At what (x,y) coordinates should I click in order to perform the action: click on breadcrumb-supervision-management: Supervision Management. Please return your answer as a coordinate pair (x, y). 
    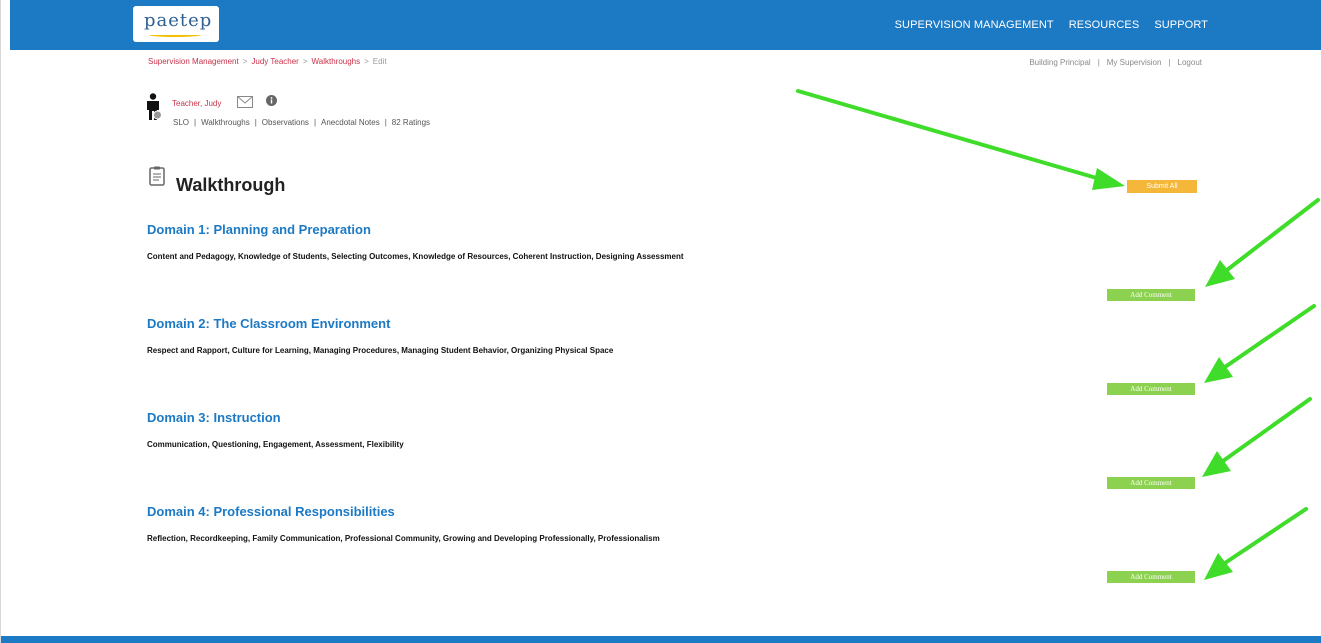
    Looking at the image, I should click on (193, 61).